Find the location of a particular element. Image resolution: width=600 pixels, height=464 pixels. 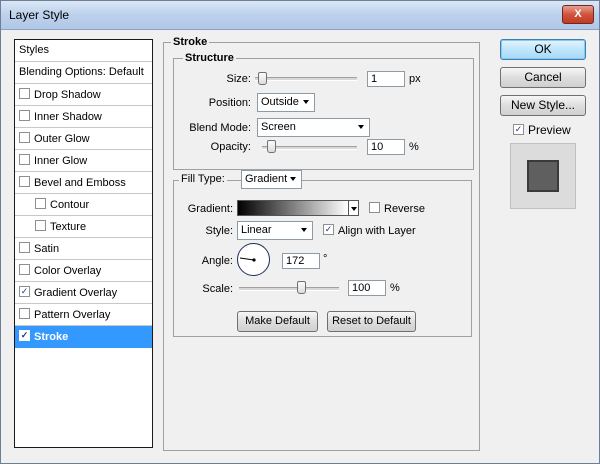

reset-to-default-button: Reset to Default is located at coordinates (371, 321).